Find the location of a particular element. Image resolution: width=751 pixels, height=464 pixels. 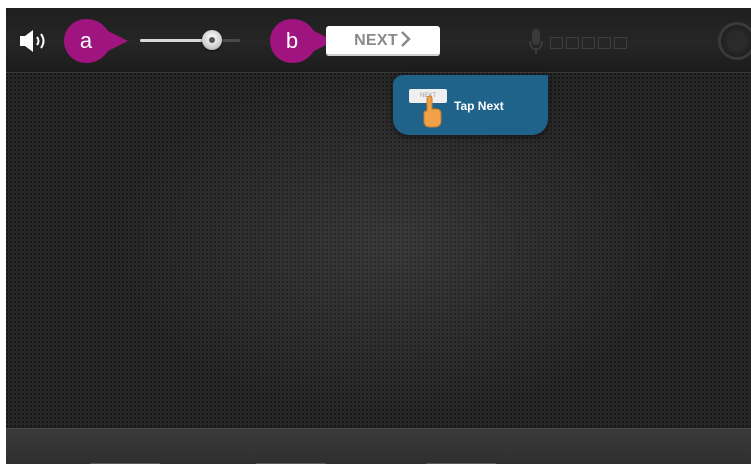

next-button: NEXT is located at coordinates (383, 41).